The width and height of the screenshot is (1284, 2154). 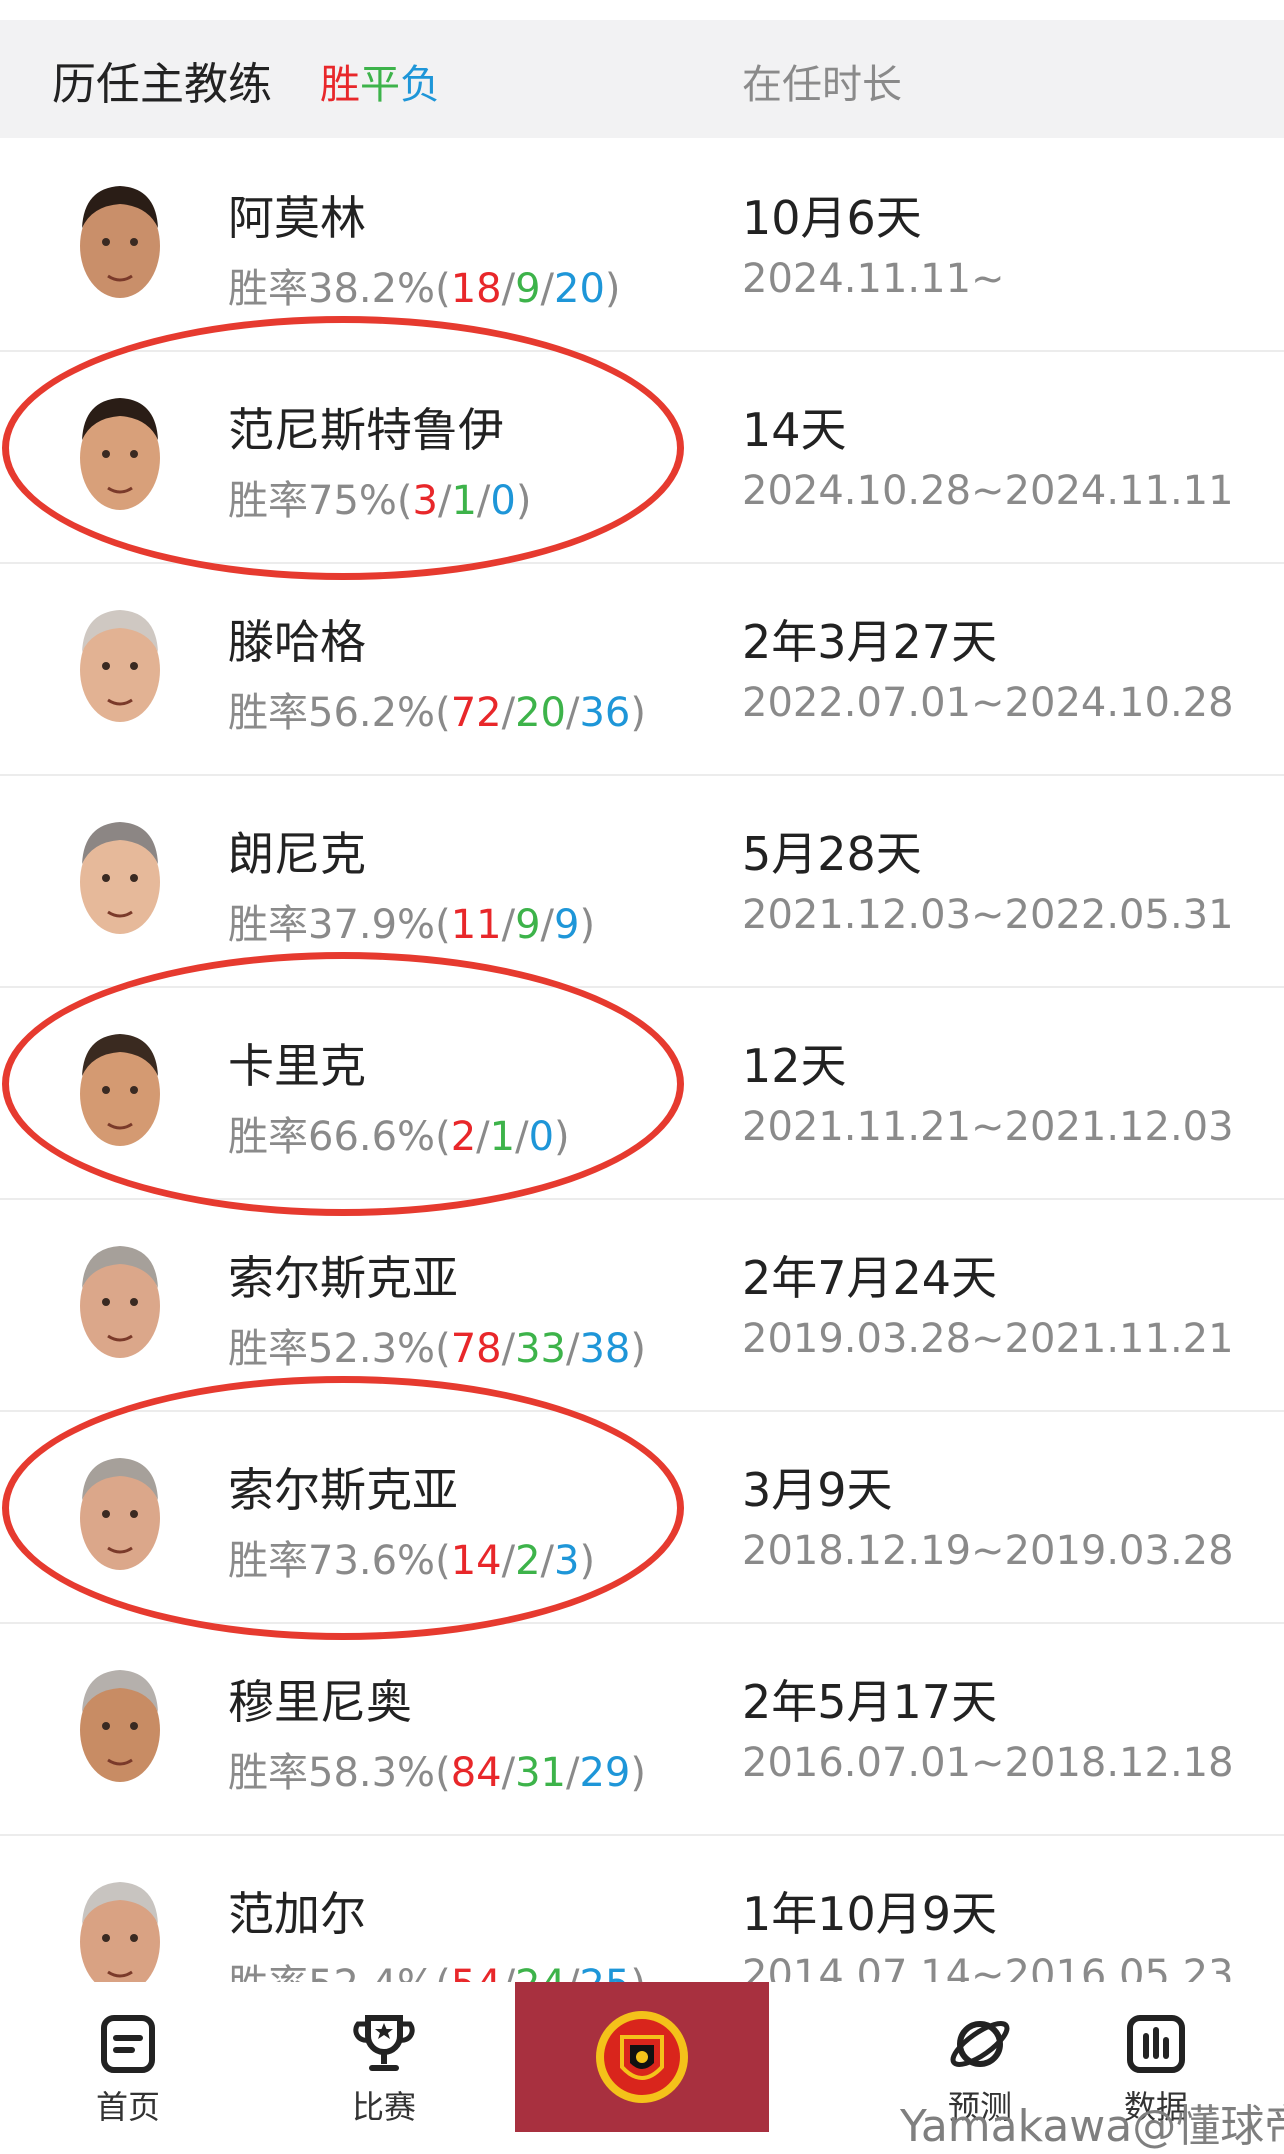 I want to click on tab-matches-label: 比赛, so click(x=383, y=2107).